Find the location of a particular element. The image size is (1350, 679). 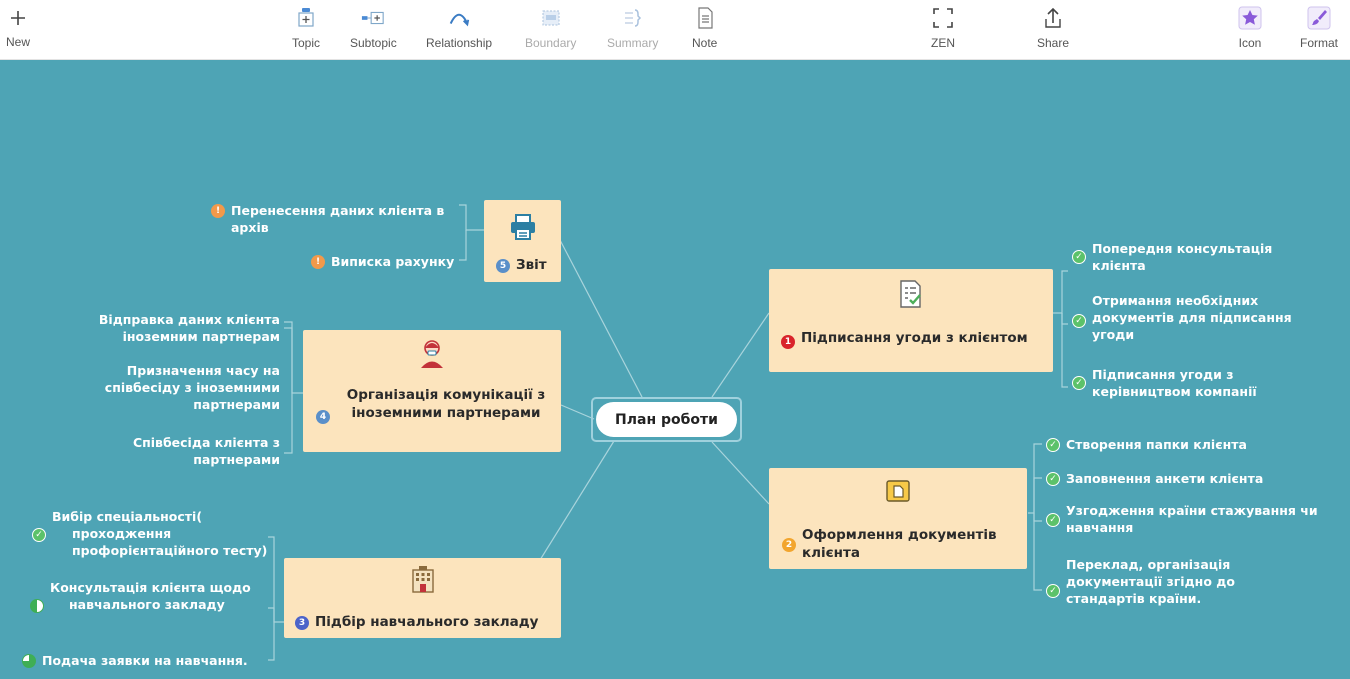

relationship-button: Relationship is located at coordinates (459, 28).